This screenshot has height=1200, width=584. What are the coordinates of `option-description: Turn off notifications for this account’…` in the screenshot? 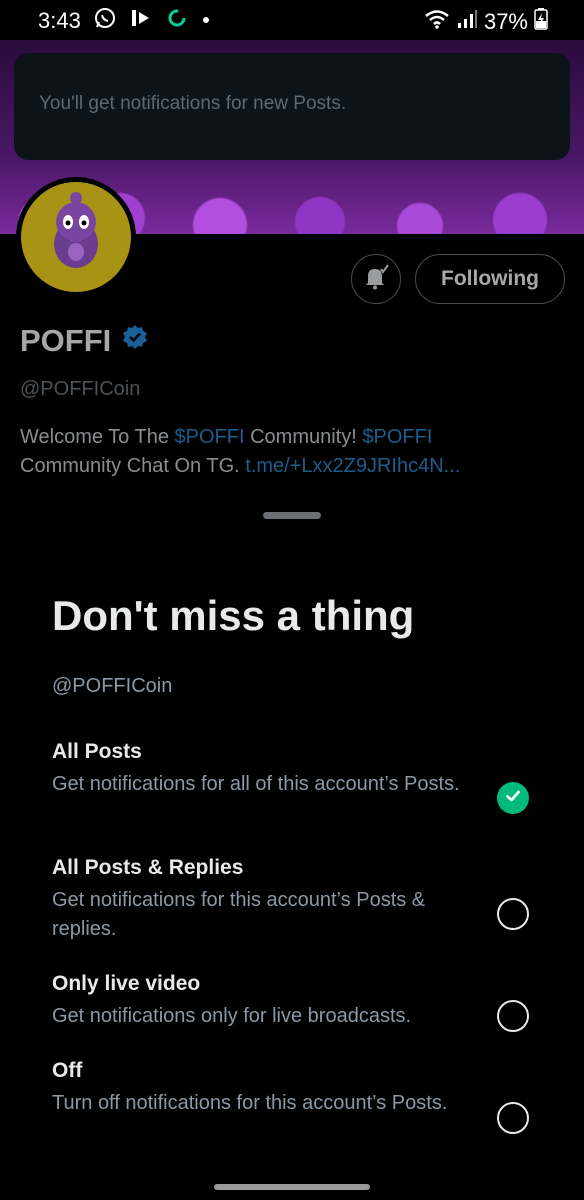 It's located at (250, 1103).